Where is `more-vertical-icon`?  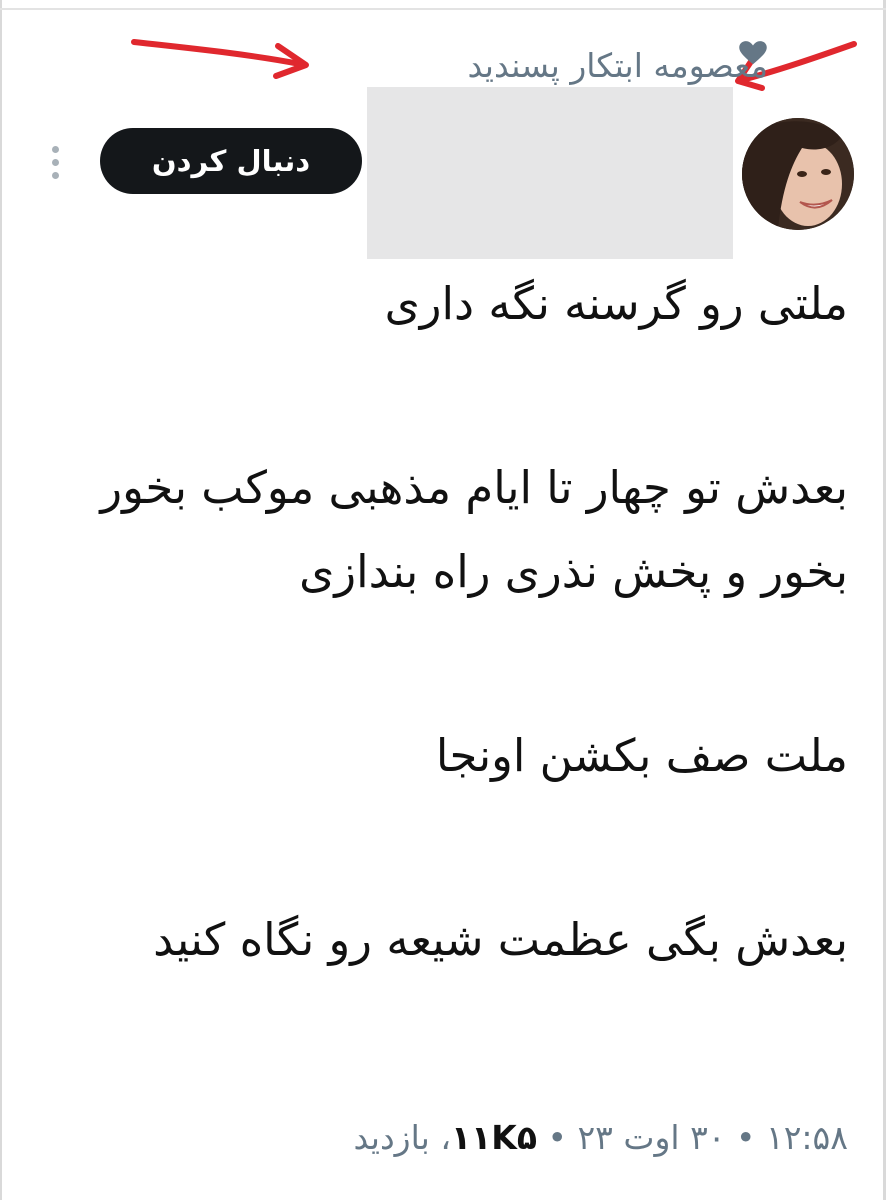 more-vertical-icon is located at coordinates (55, 165).